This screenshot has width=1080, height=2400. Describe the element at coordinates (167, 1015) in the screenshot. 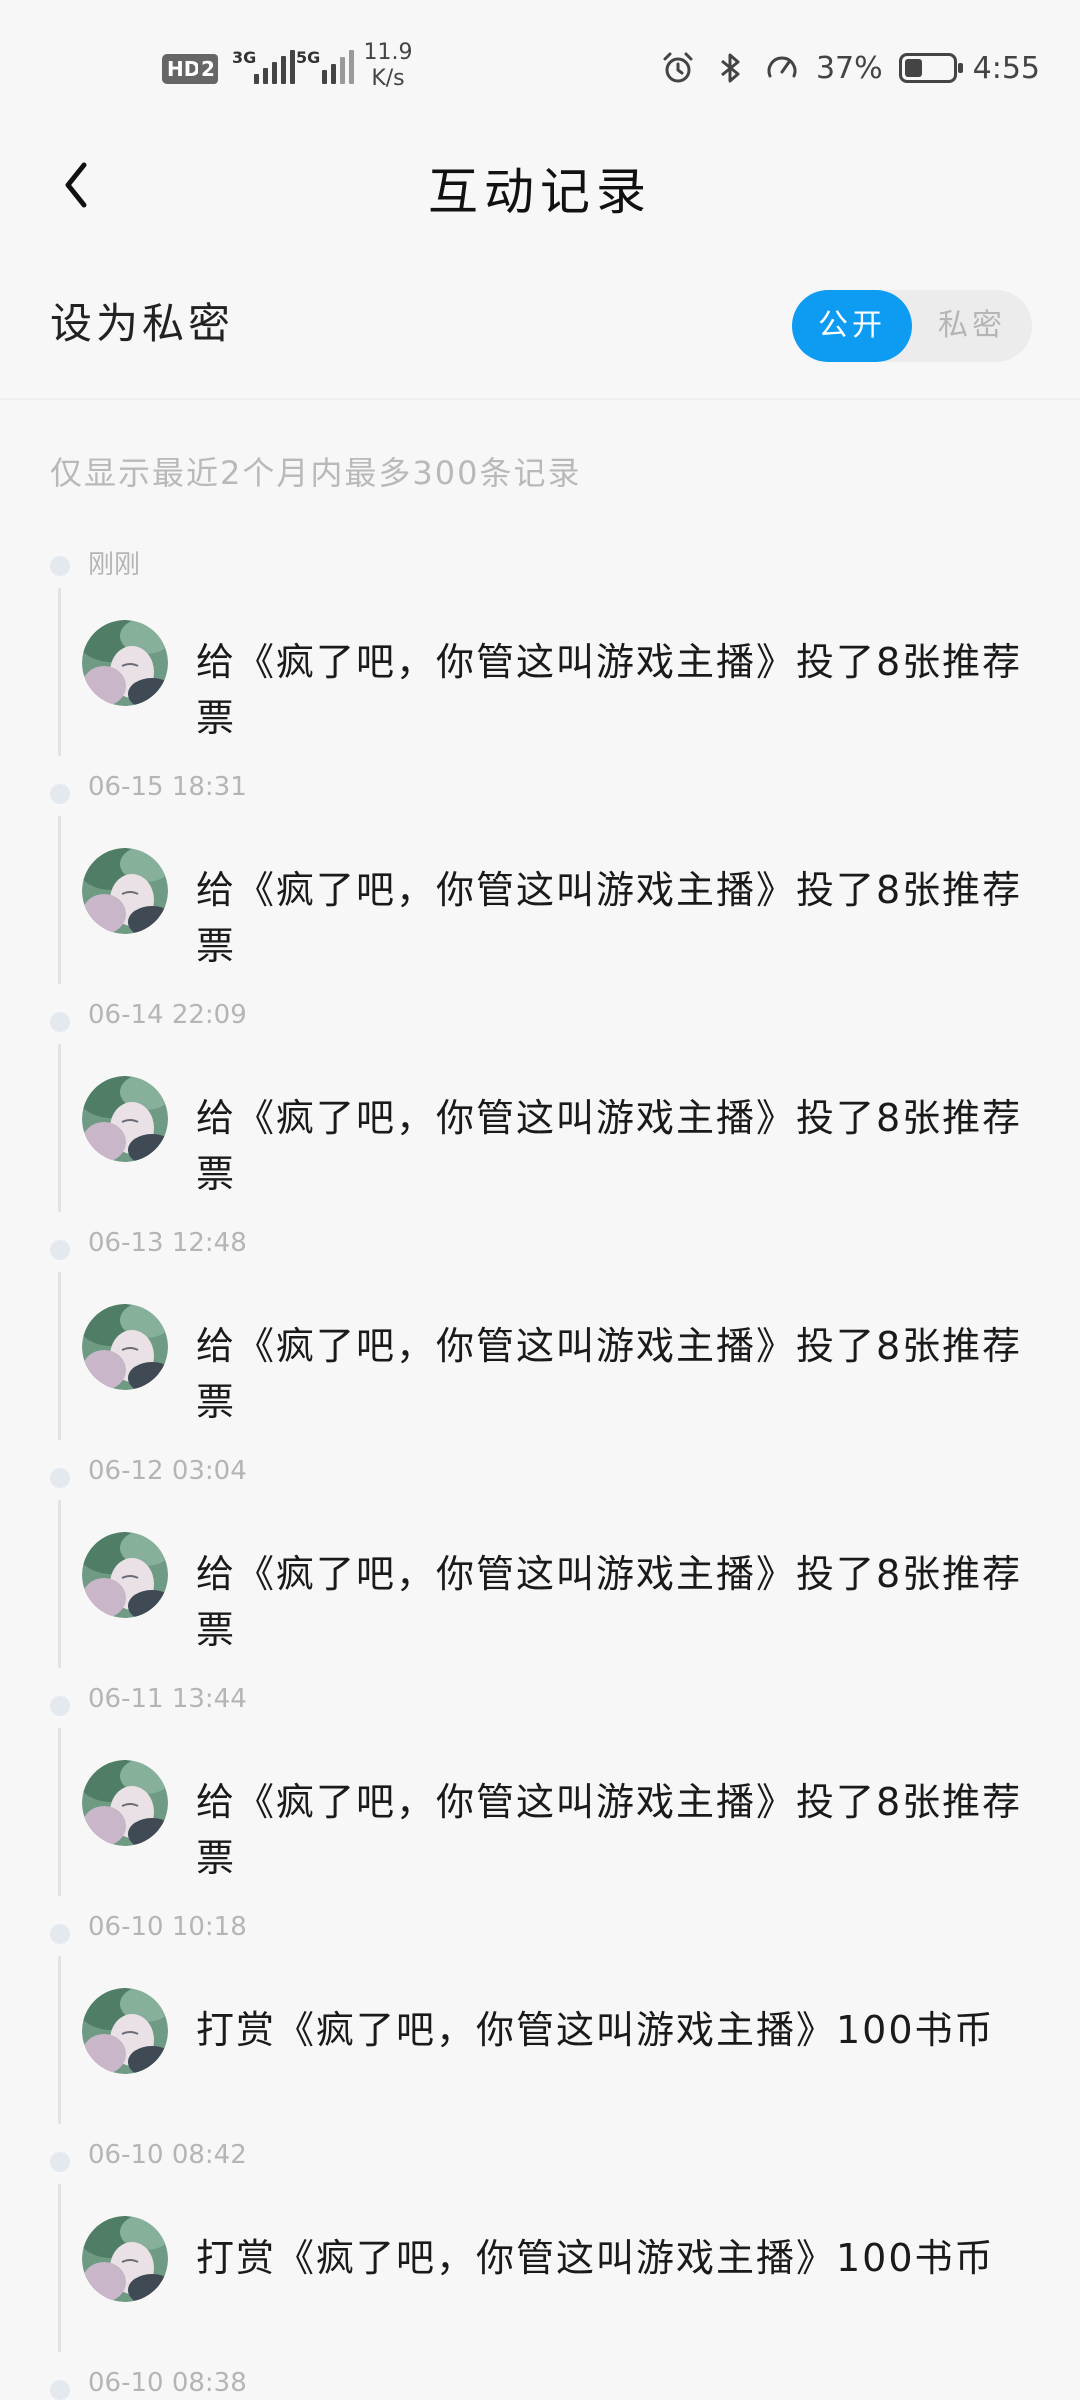

I see `record-time: 06-14 22:09` at that location.